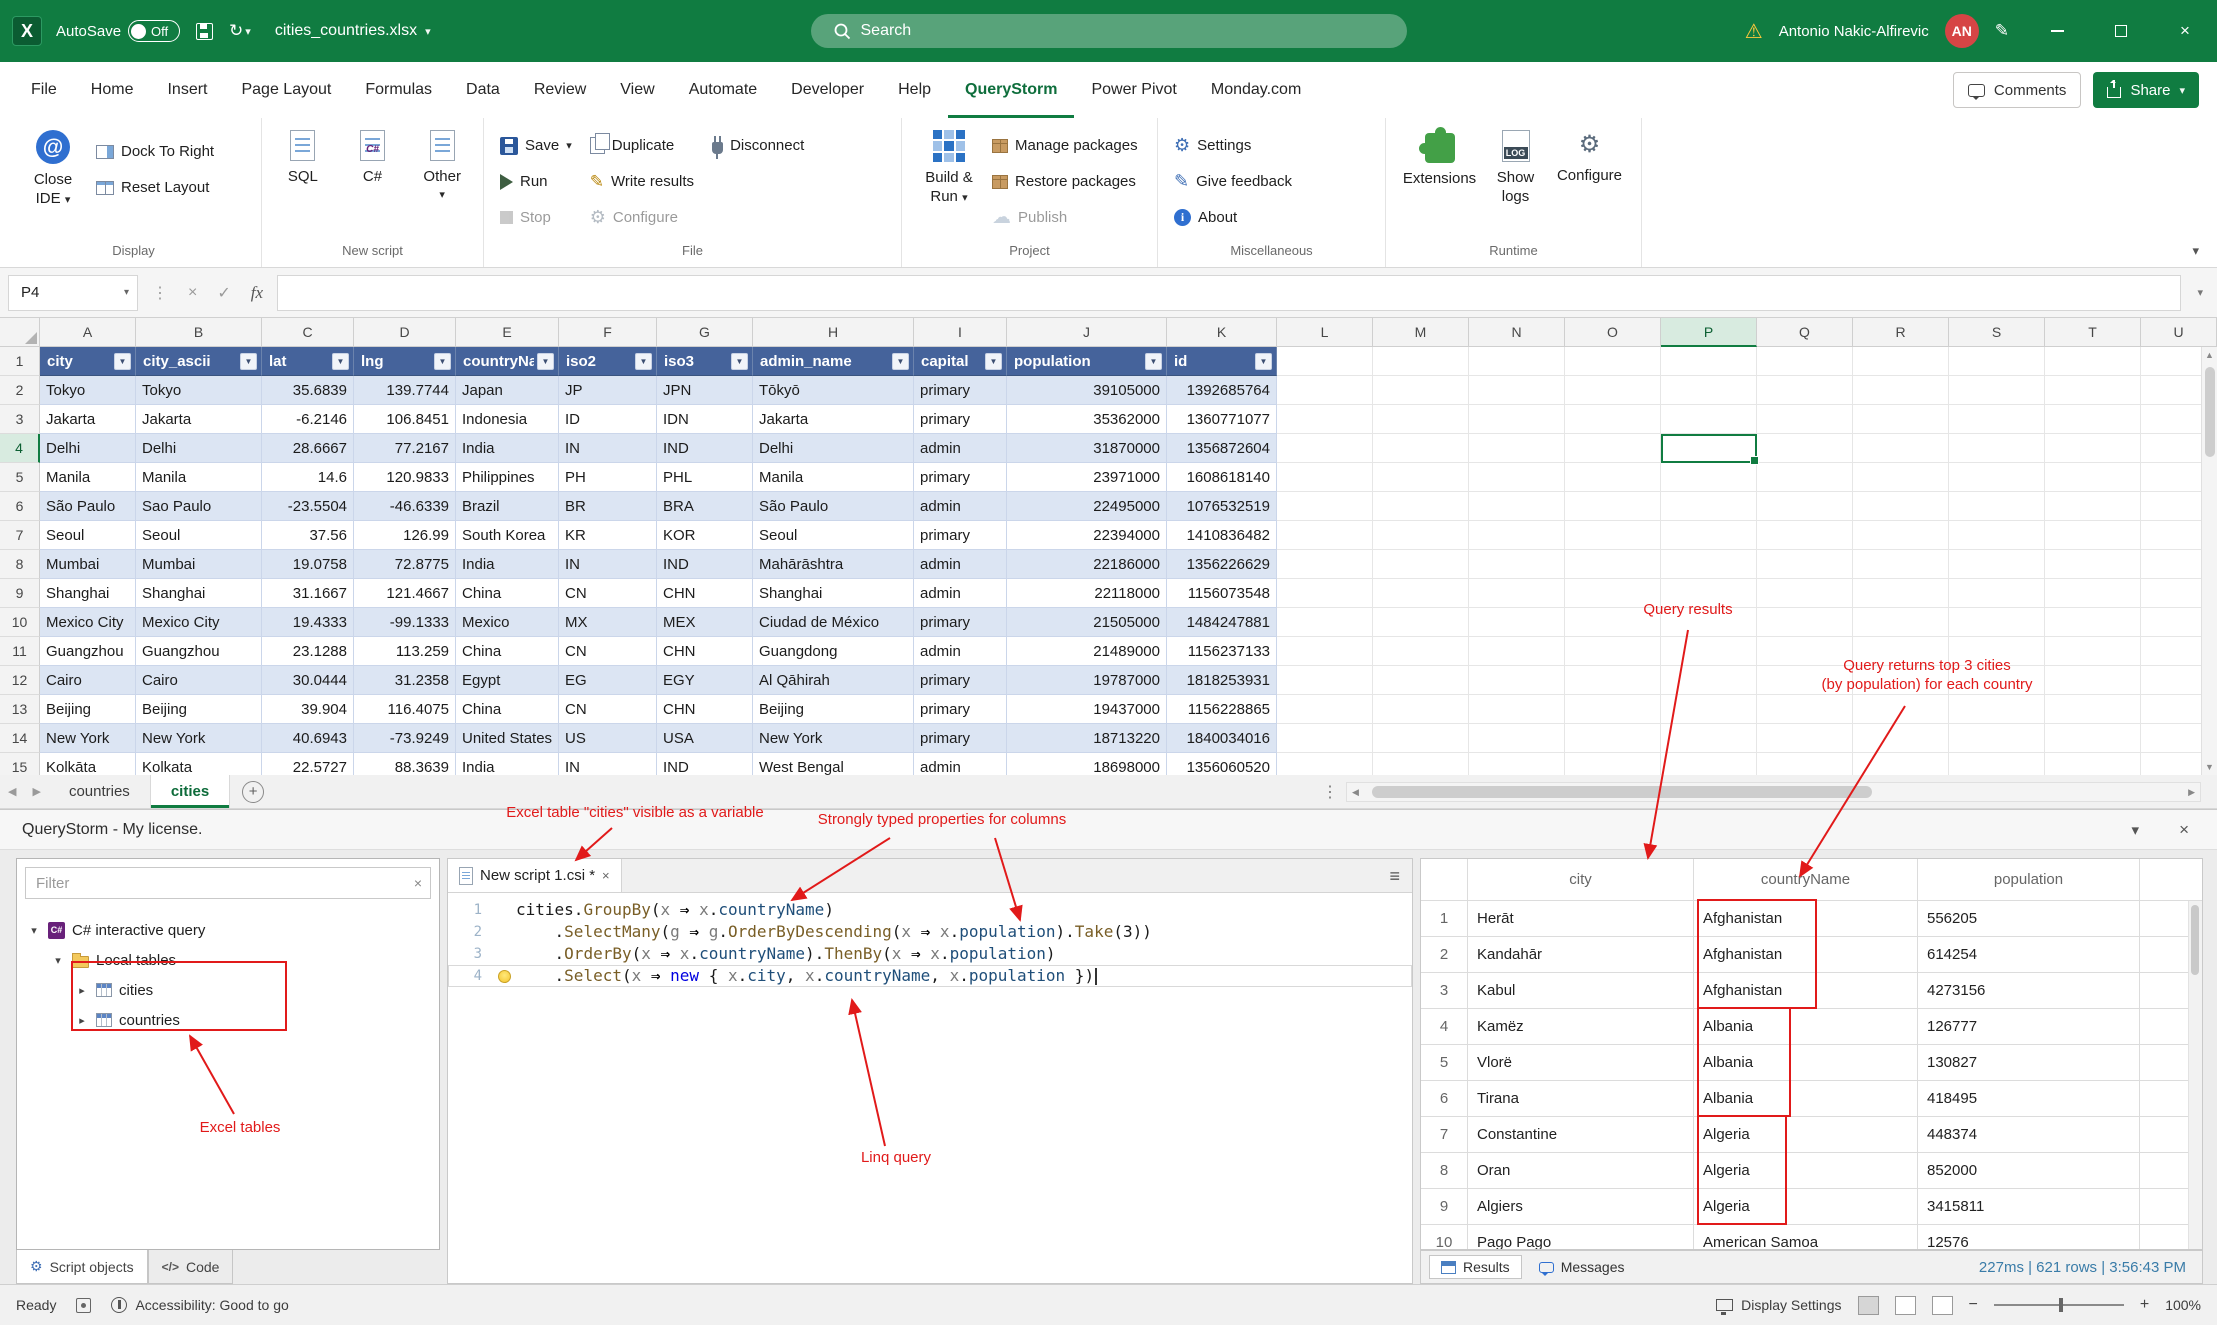 Image resolution: width=2217 pixels, height=1325 pixels. What do you see at coordinates (833, 448) in the screenshot?
I see `grid-cell: Delhi` at bounding box center [833, 448].